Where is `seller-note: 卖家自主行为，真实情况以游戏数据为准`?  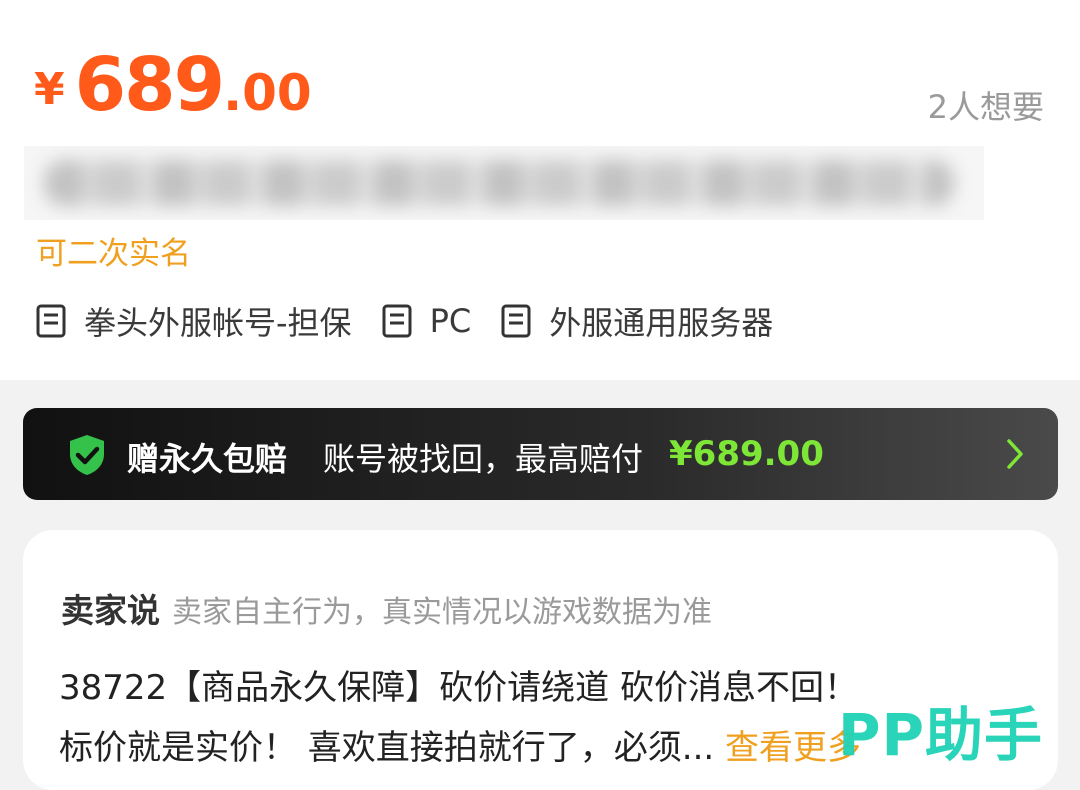 seller-note: 卖家自主行为，真实情况以游戏数据为准 is located at coordinates (442, 612).